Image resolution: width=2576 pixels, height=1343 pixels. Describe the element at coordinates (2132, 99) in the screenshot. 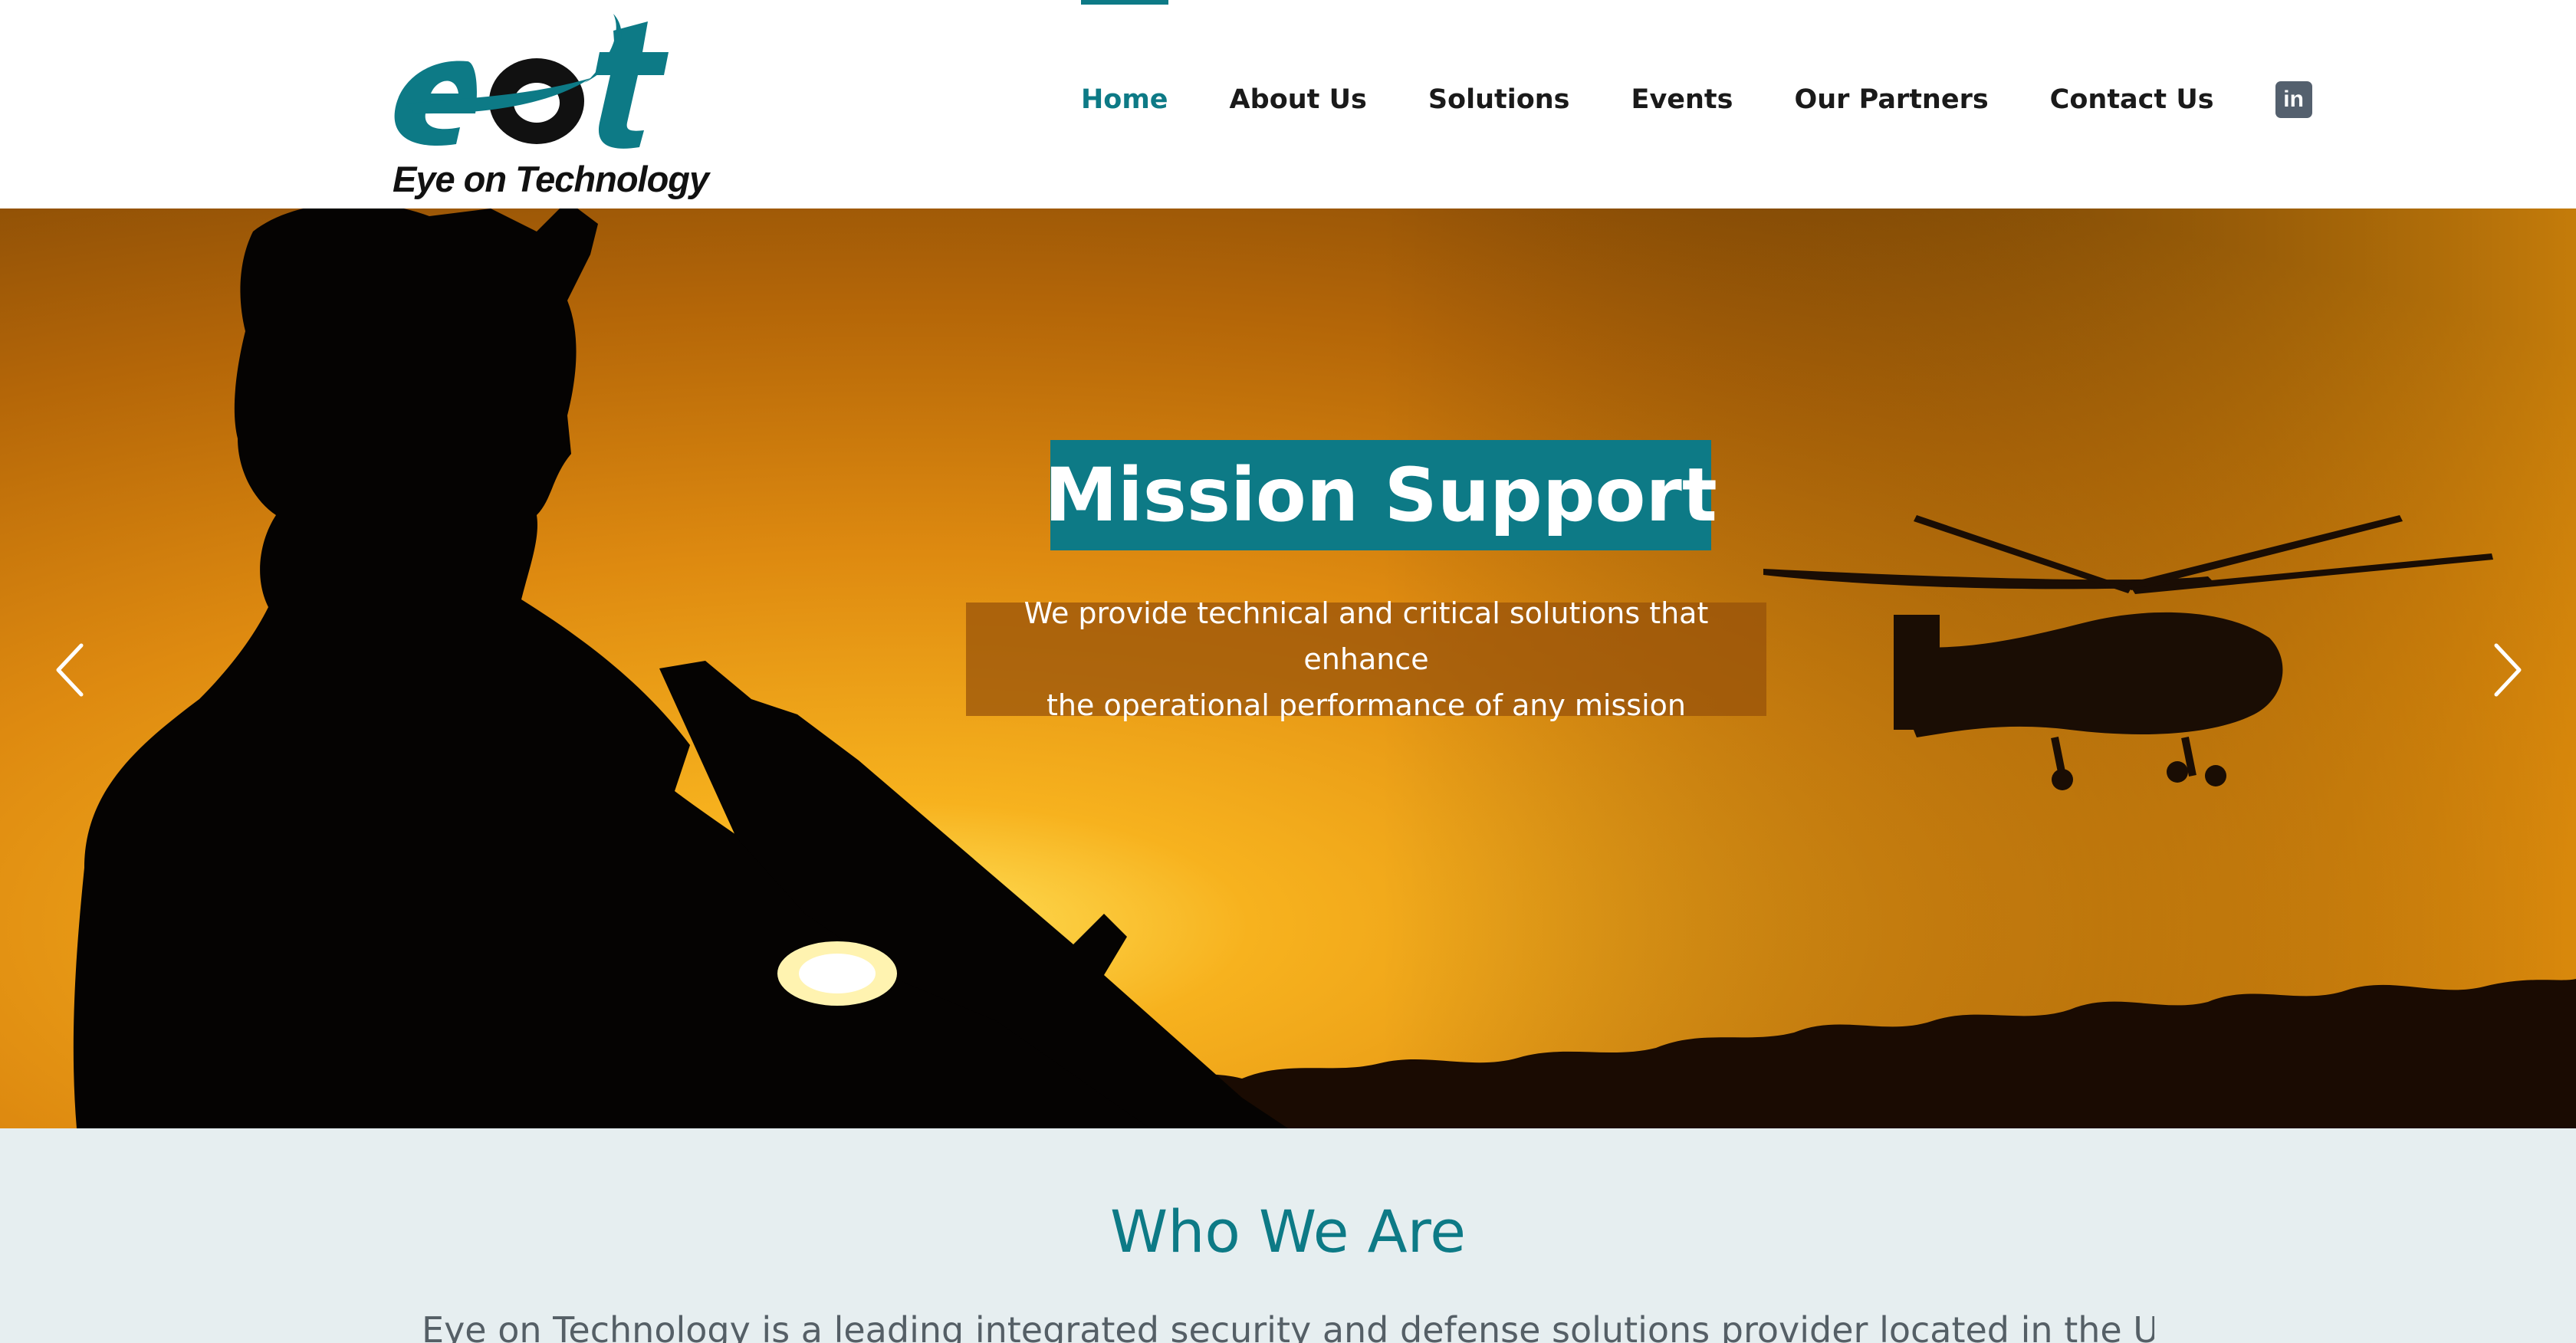

I see `nav-contact-us: Contact Us` at that location.